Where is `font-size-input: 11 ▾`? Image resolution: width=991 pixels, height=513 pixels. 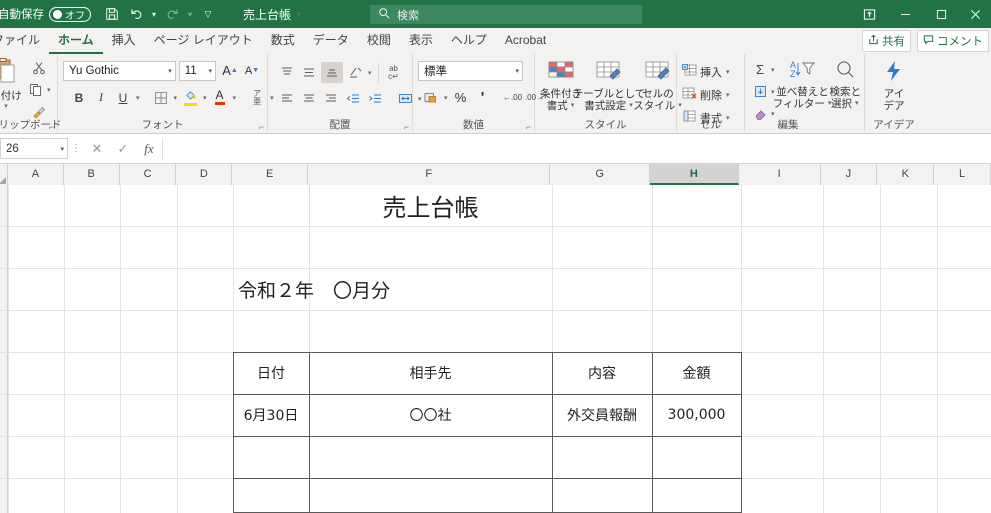 font-size-input: 11 ▾ is located at coordinates (197, 70).